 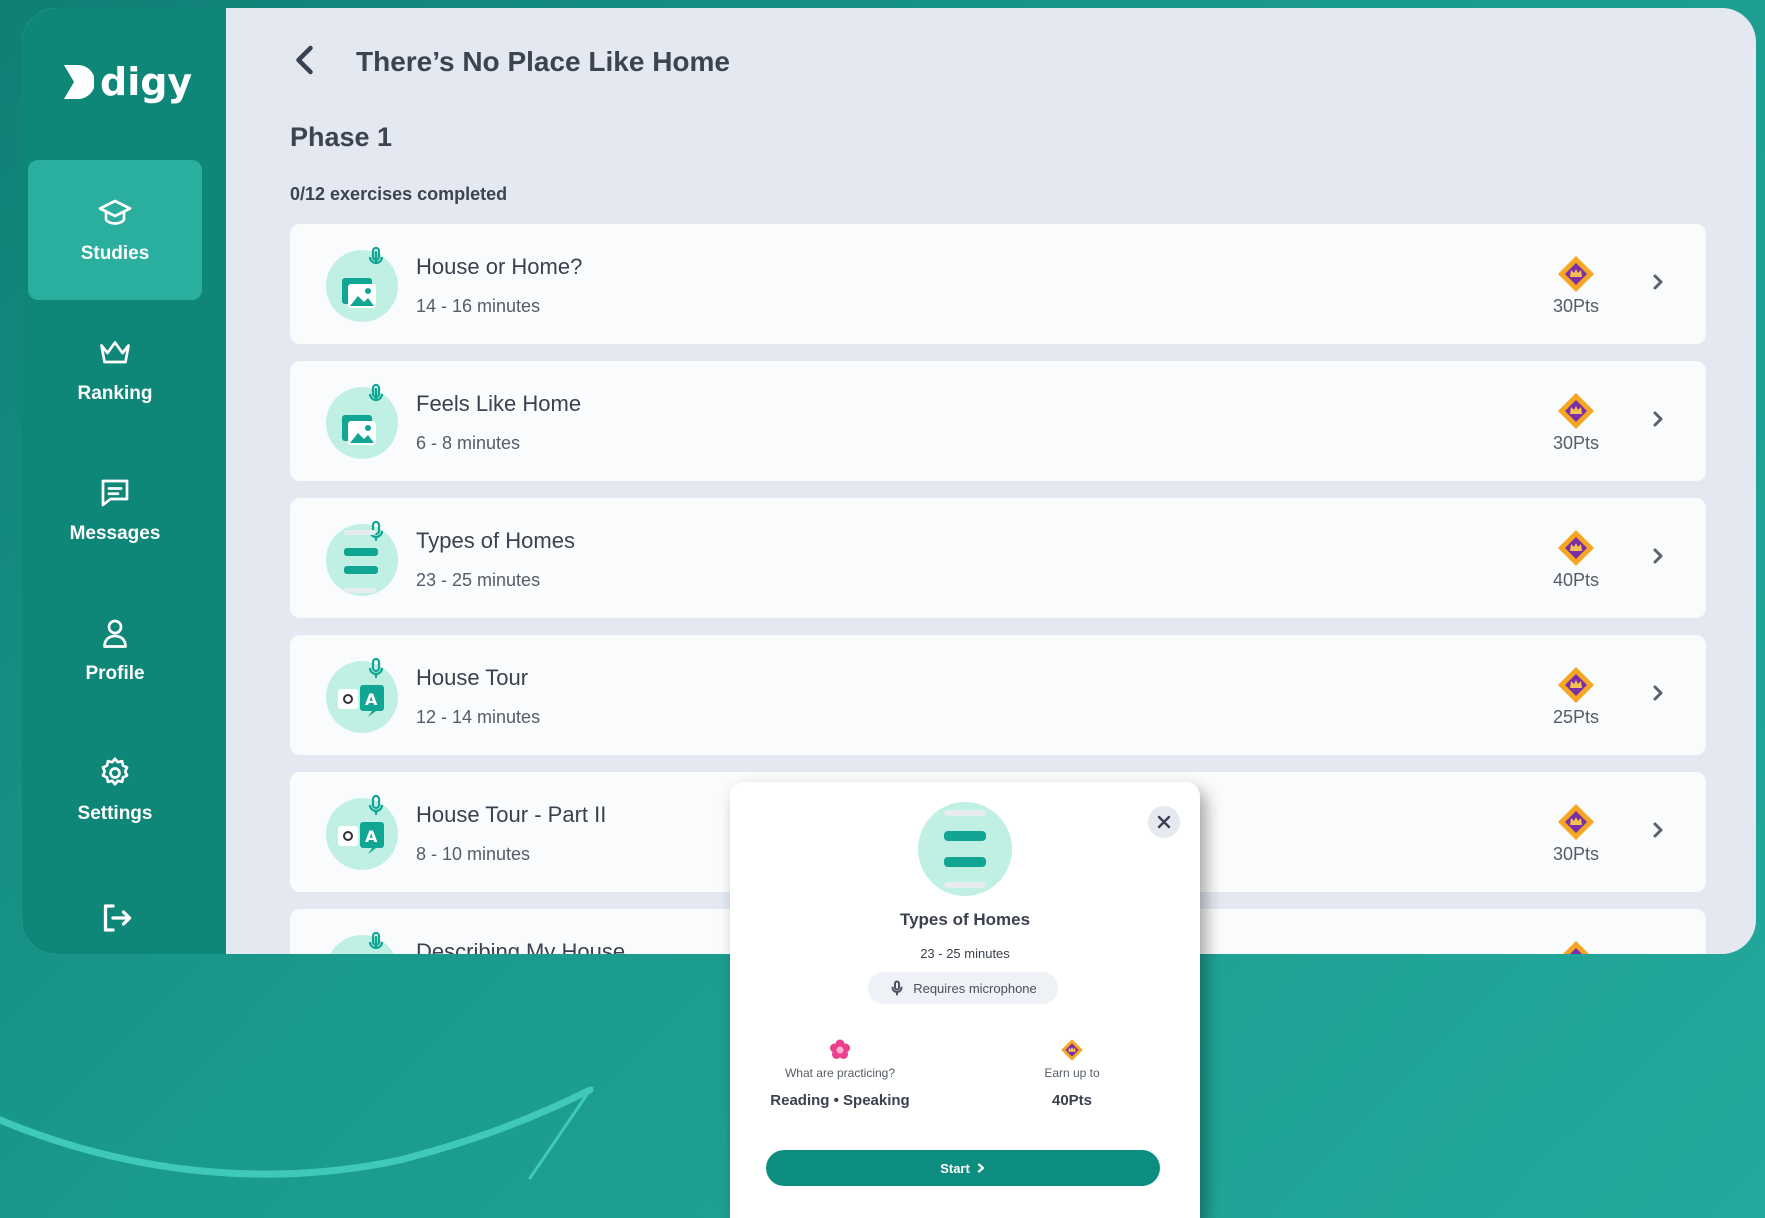 I want to click on exercise-title: House or Home?, so click(x=499, y=266).